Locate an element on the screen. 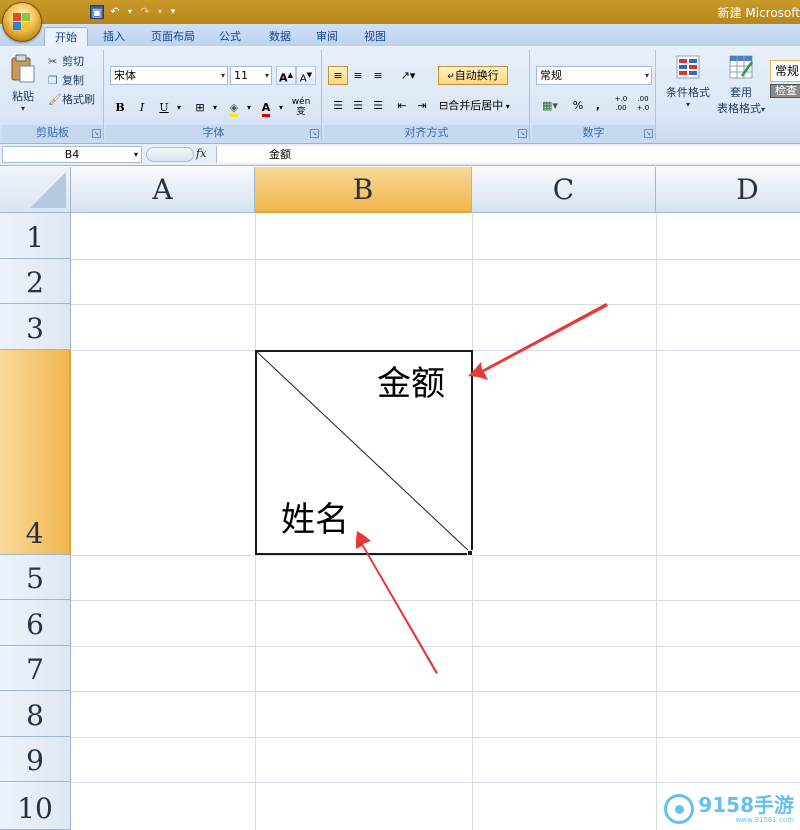  arrow-to-amount is located at coordinates (538, 341).